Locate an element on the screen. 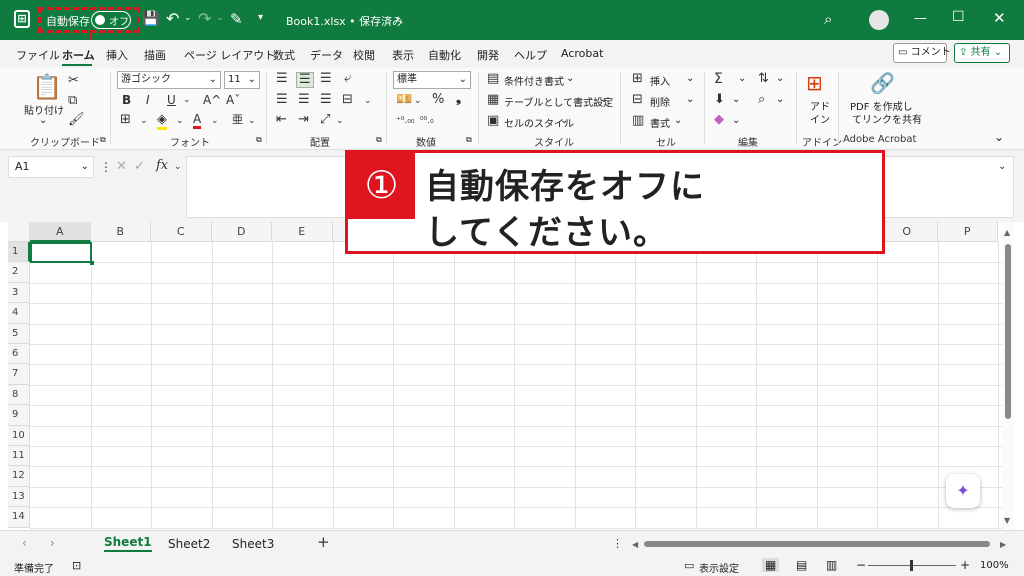  redo-dropdown-icon: ⌄ is located at coordinates (220, 18).